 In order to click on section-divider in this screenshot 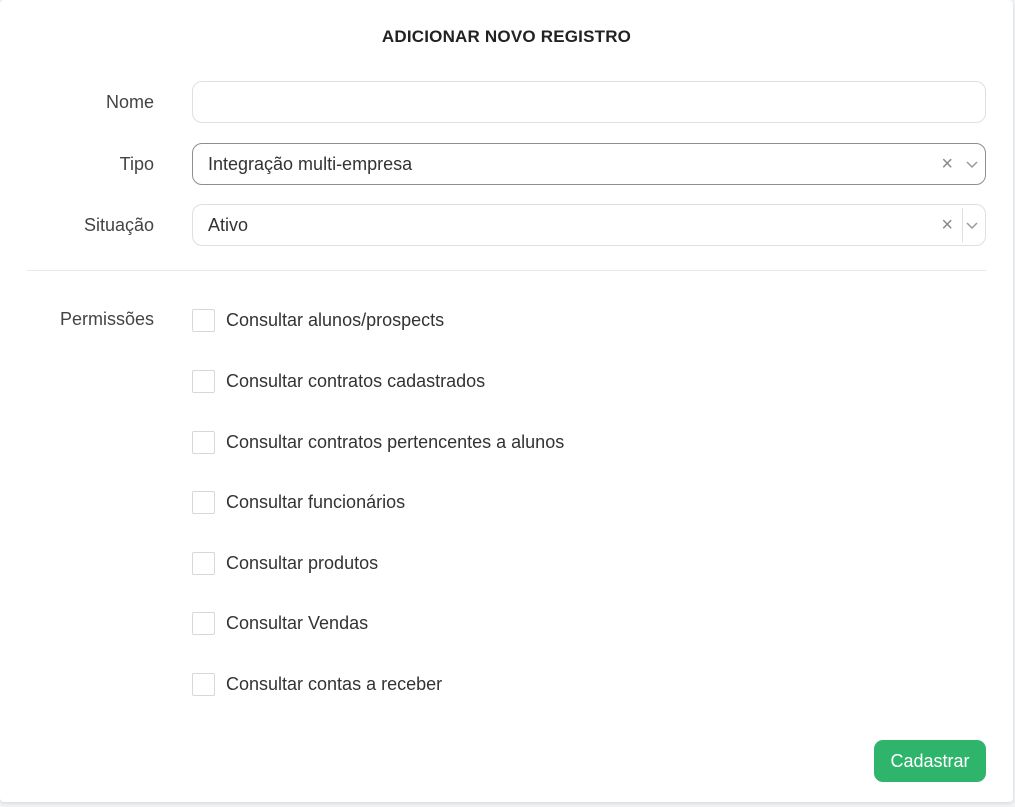, I will do `click(506, 270)`.